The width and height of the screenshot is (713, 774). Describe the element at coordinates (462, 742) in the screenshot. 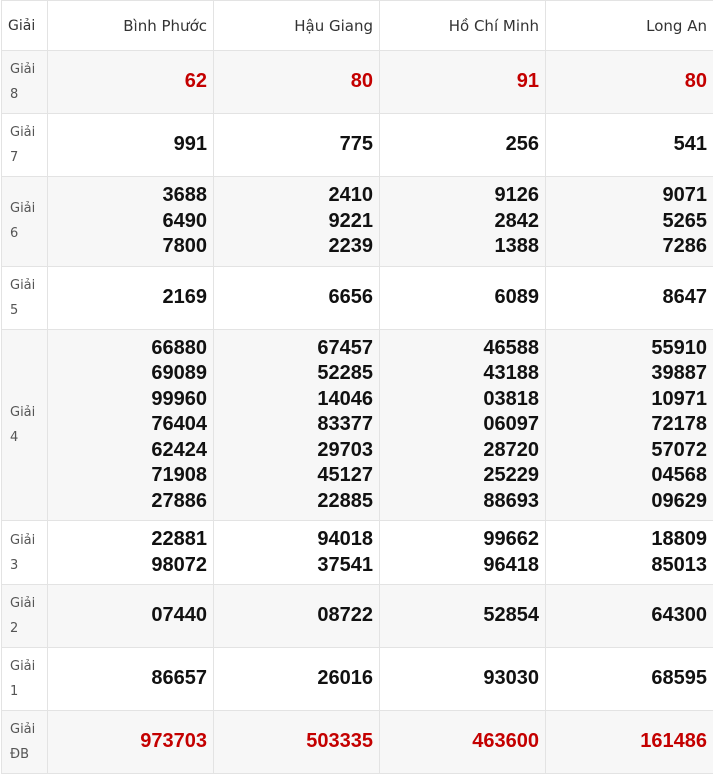

I see `result-number: 463600` at that location.